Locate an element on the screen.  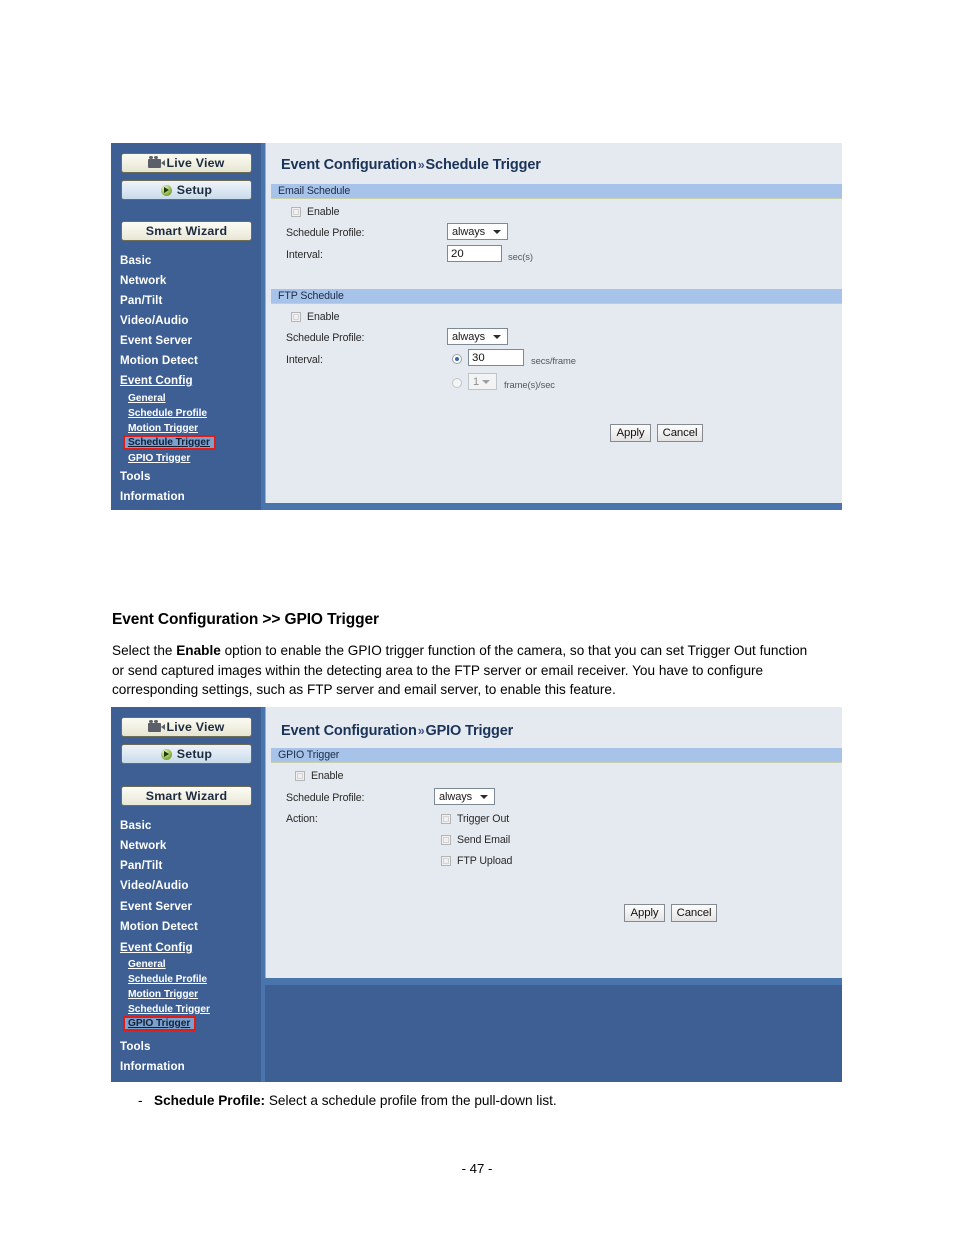
email-interval-label: Interval: is located at coordinates (304, 255).